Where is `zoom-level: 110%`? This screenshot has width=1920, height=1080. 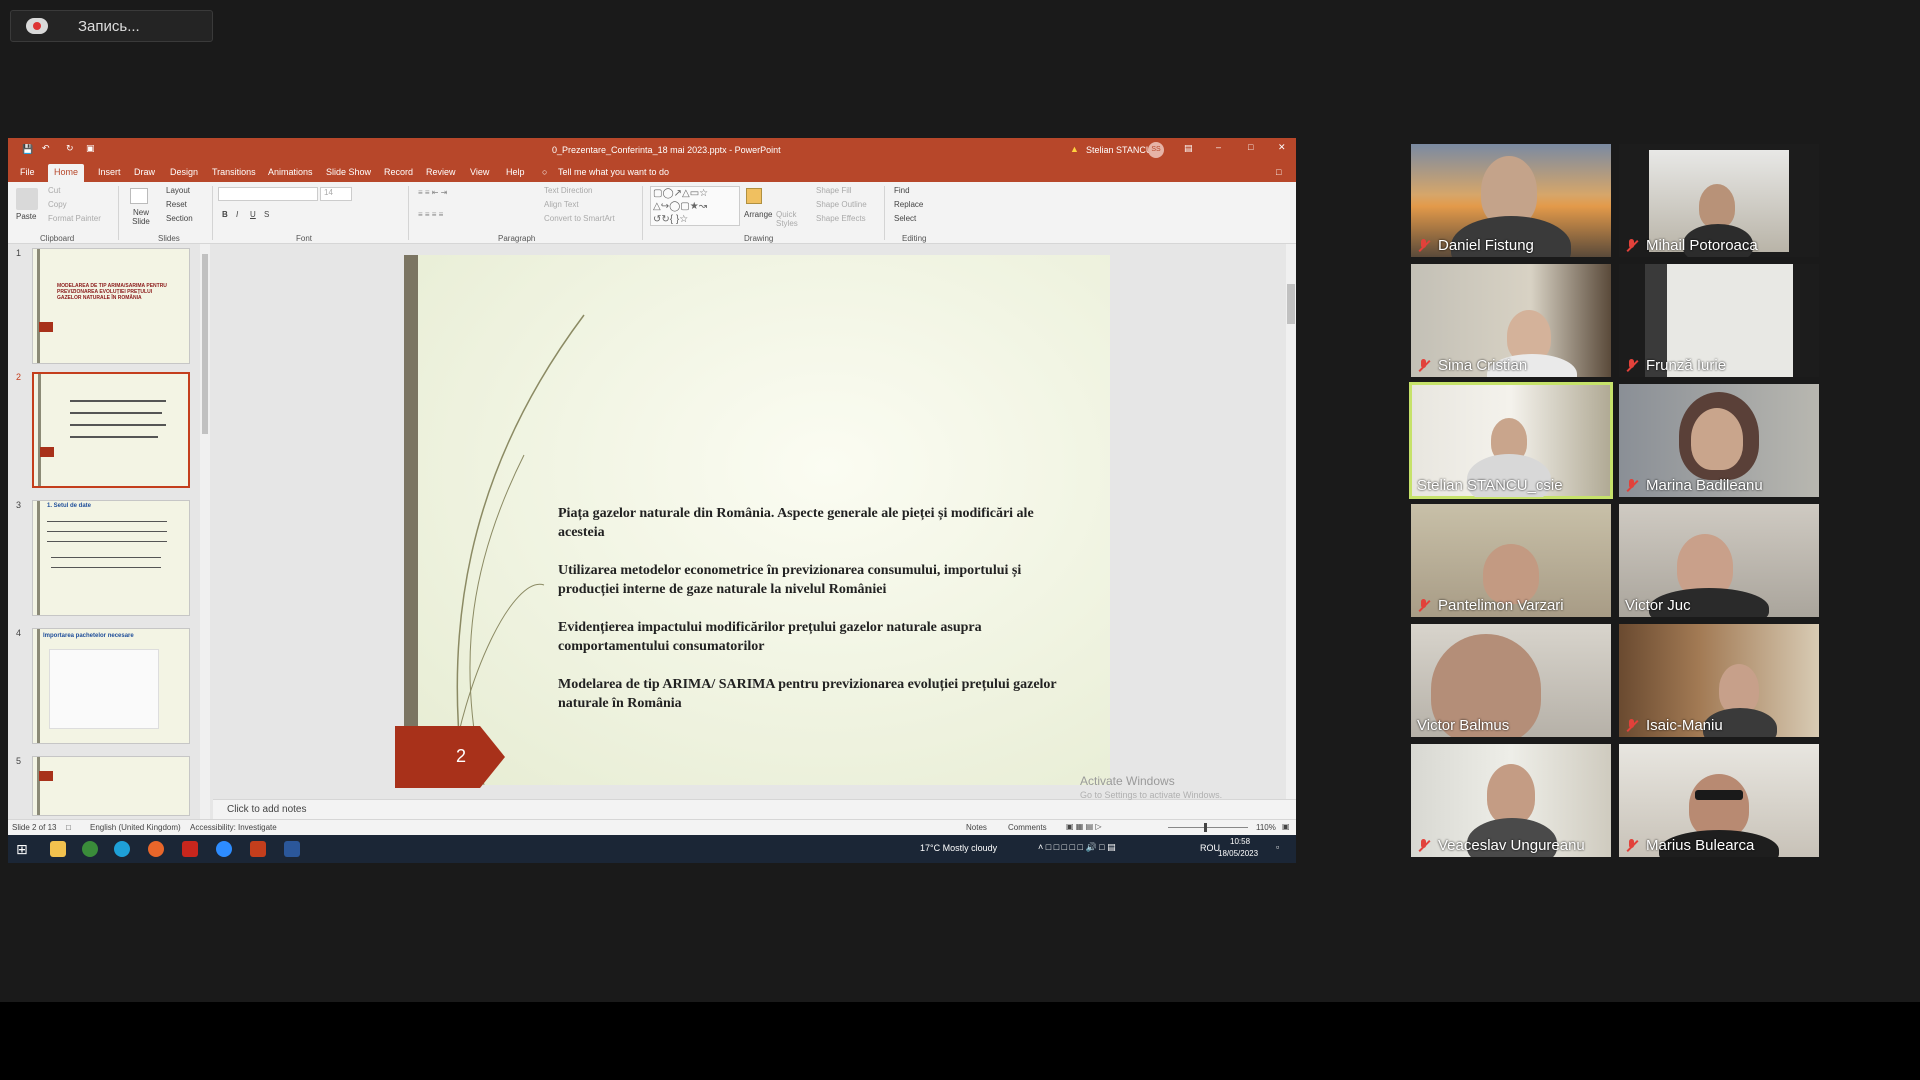
zoom-level: 110% is located at coordinates (1266, 827).